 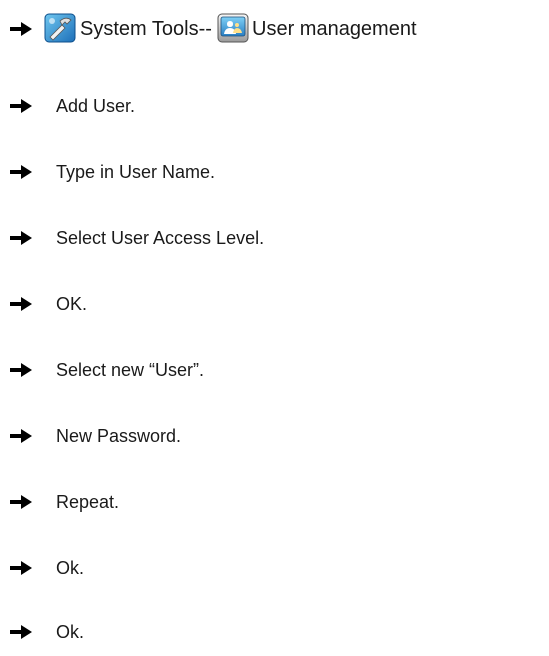 What do you see at coordinates (274, 632) in the screenshot?
I see `step-ok-3: Ok.` at bounding box center [274, 632].